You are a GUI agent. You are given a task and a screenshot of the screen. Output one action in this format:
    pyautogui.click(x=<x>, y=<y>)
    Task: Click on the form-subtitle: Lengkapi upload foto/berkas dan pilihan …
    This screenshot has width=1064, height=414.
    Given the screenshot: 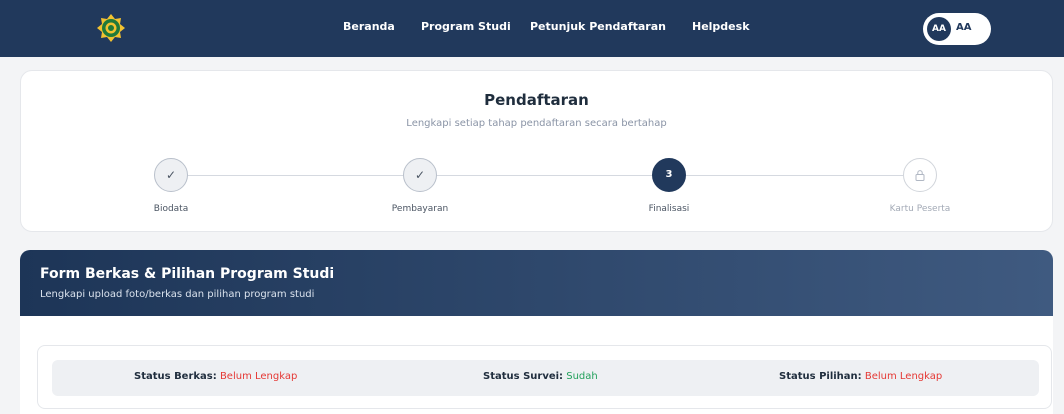 What is the action you would take?
    pyautogui.click(x=177, y=294)
    